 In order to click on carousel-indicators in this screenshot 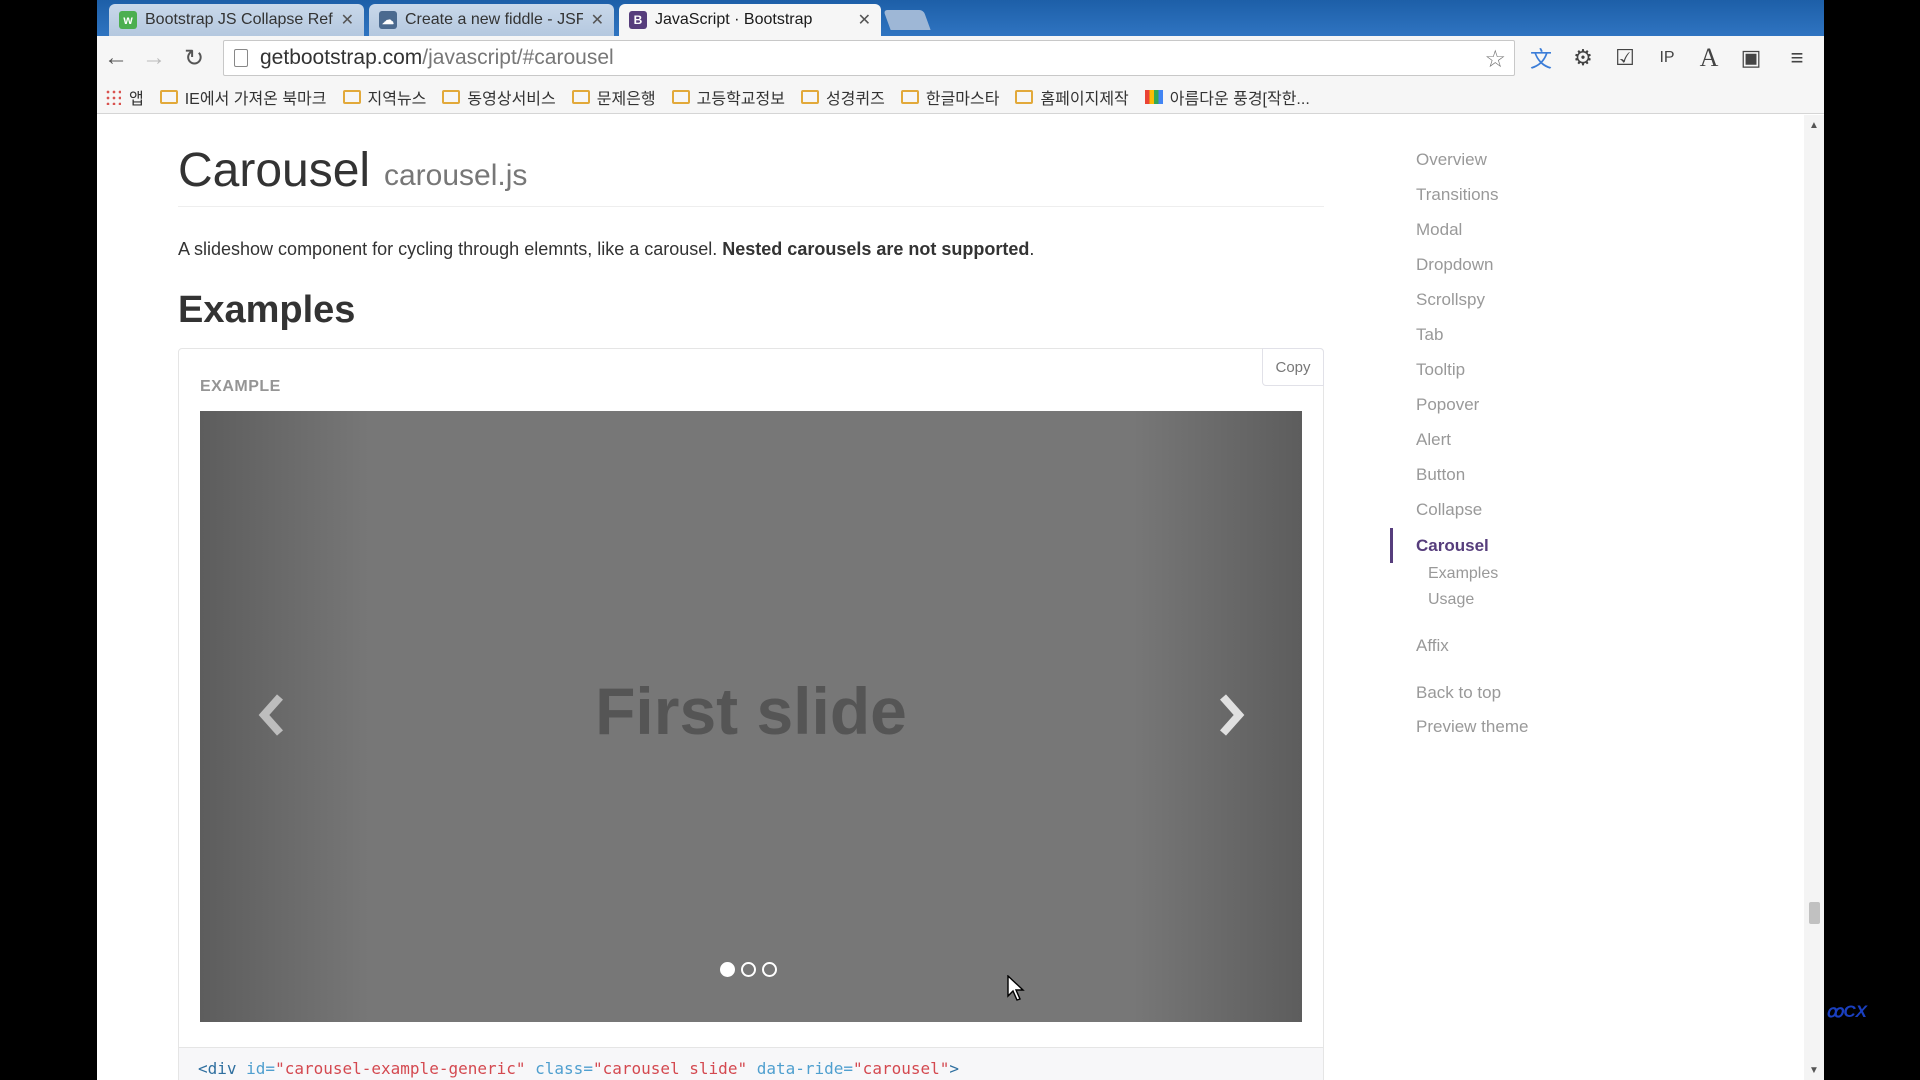, I will do `click(748, 969)`.